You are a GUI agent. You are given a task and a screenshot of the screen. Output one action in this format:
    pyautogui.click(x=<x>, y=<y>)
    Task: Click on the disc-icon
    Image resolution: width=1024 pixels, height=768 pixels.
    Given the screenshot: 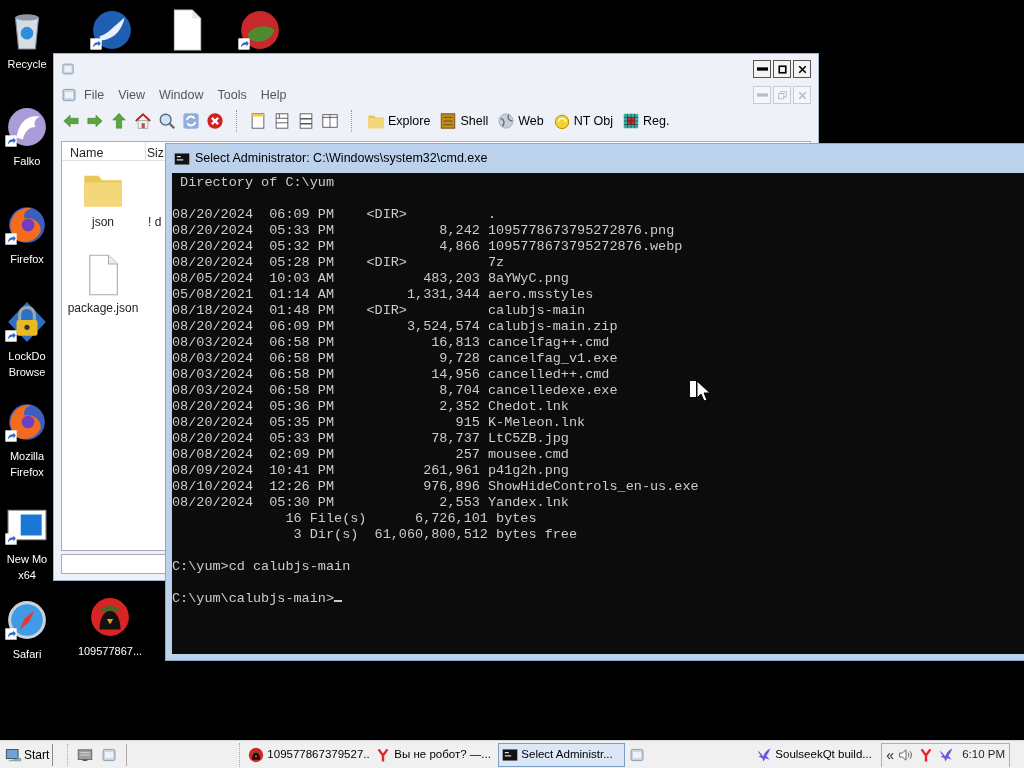 What is the action you would take?
    pyautogui.click(x=561, y=121)
    